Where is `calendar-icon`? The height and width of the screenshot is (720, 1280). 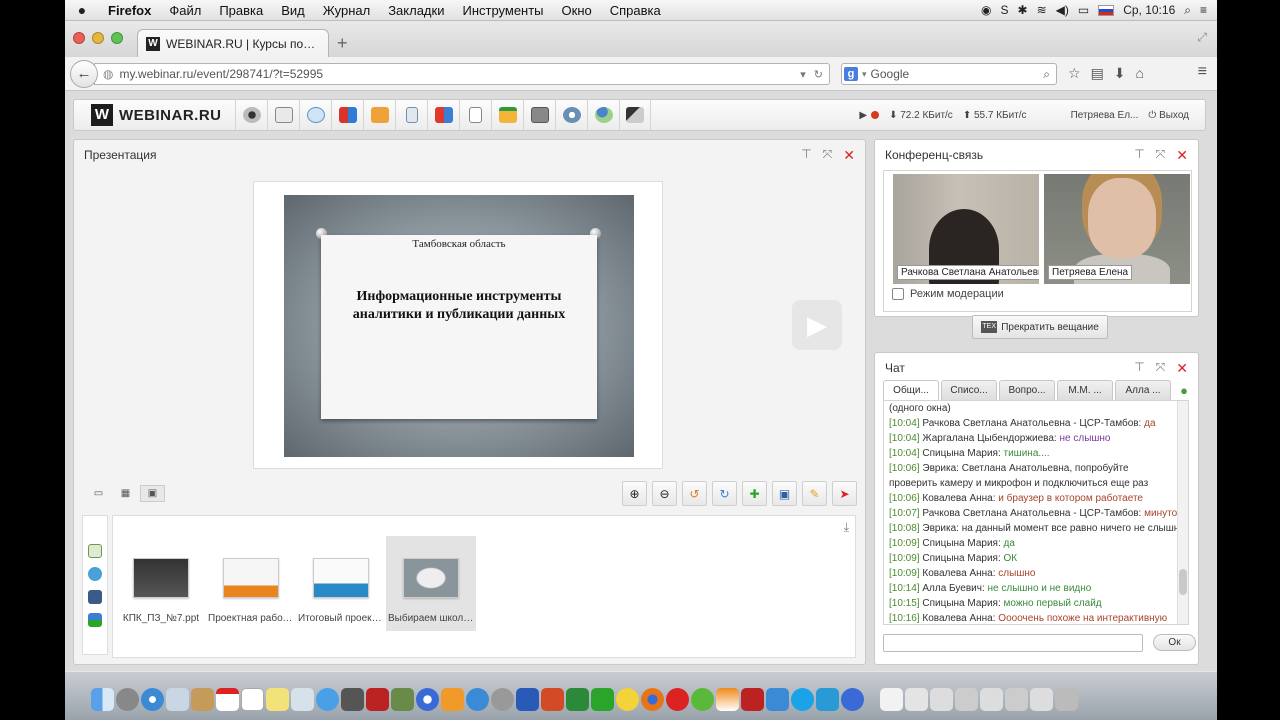 calendar-icon is located at coordinates (227, 699).